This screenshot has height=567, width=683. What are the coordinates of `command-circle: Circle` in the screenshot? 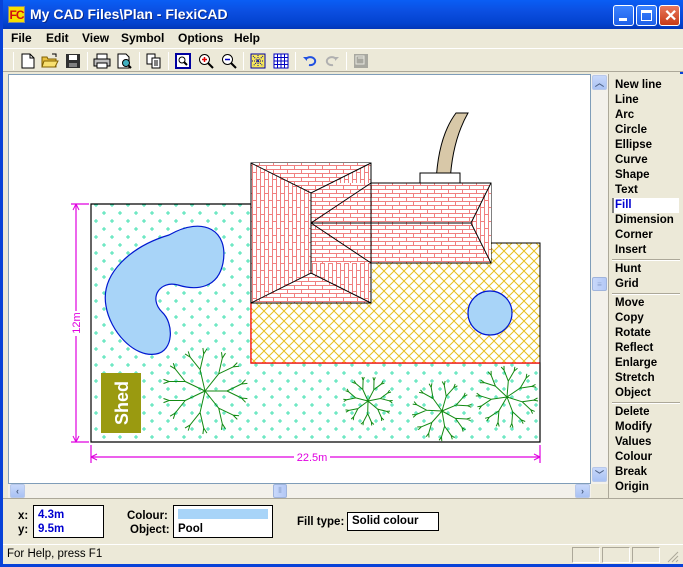 It's located at (647, 130).